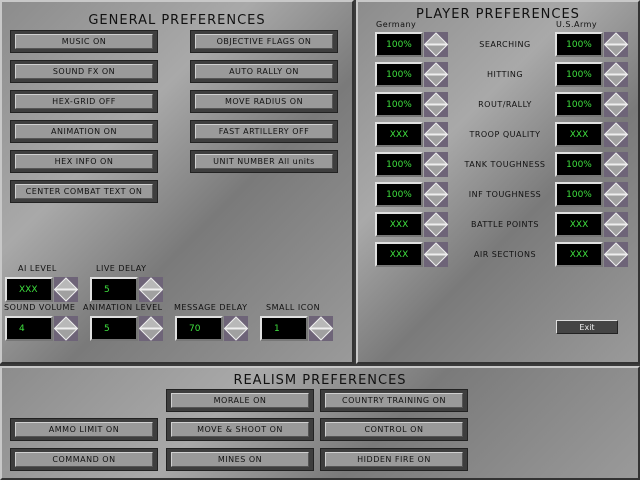 Image resolution: width=640 pixels, height=480 pixels. Describe the element at coordinates (399, 194) in the screenshot. I see `germany-inf-toughness-value: 100%` at that location.